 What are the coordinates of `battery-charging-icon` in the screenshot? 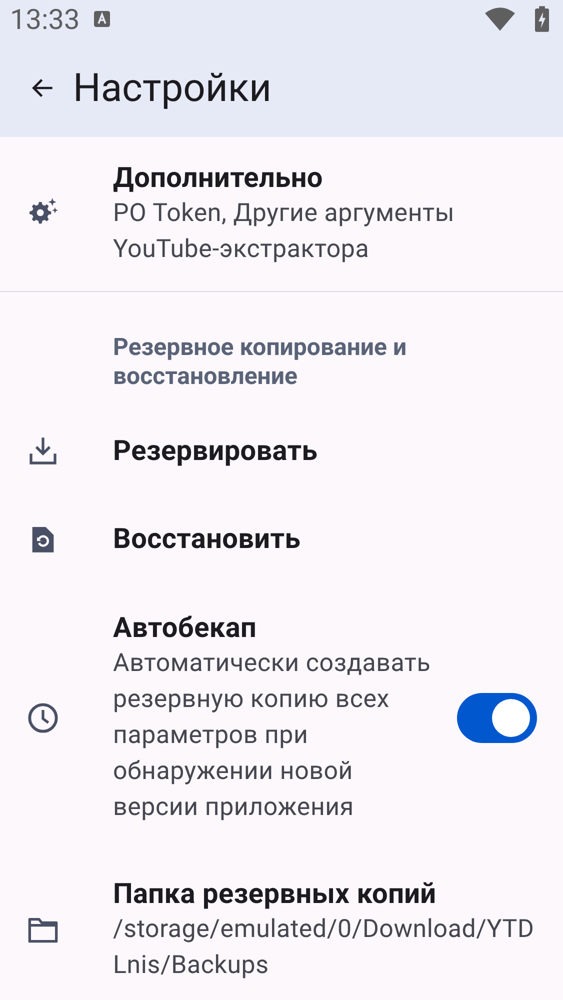 It's located at (542, 19).